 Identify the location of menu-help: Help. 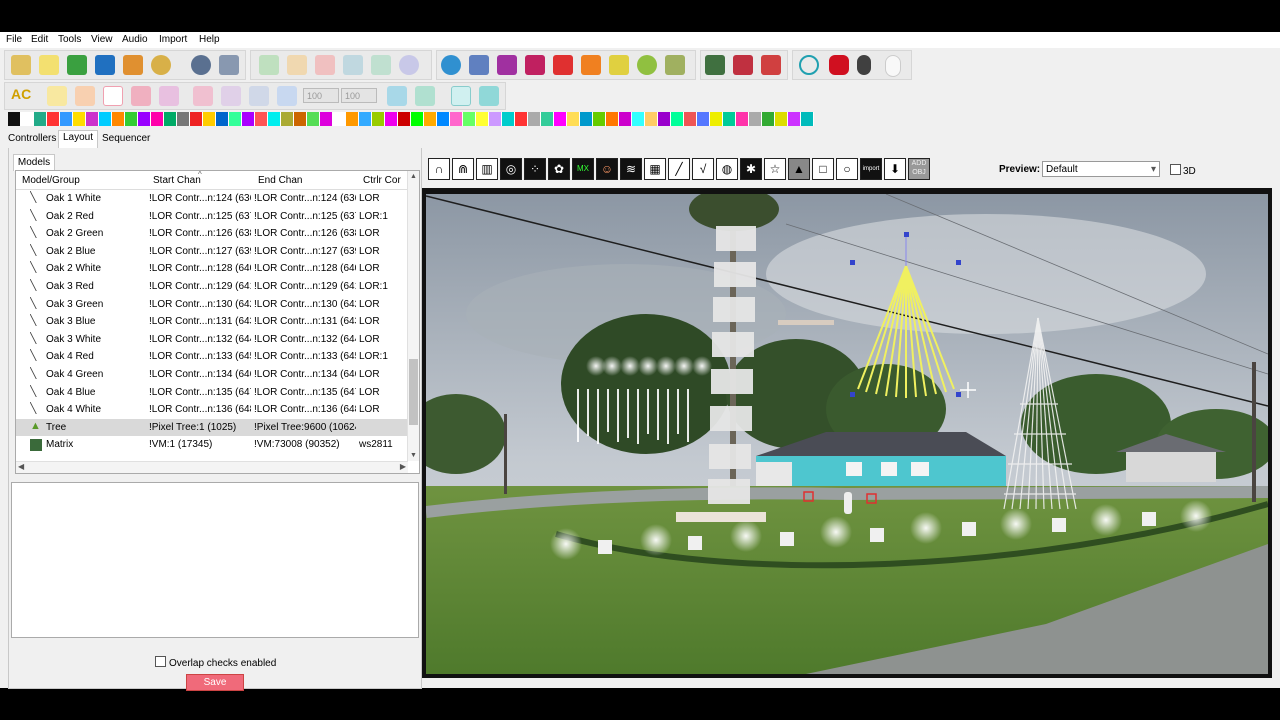
(209, 39).